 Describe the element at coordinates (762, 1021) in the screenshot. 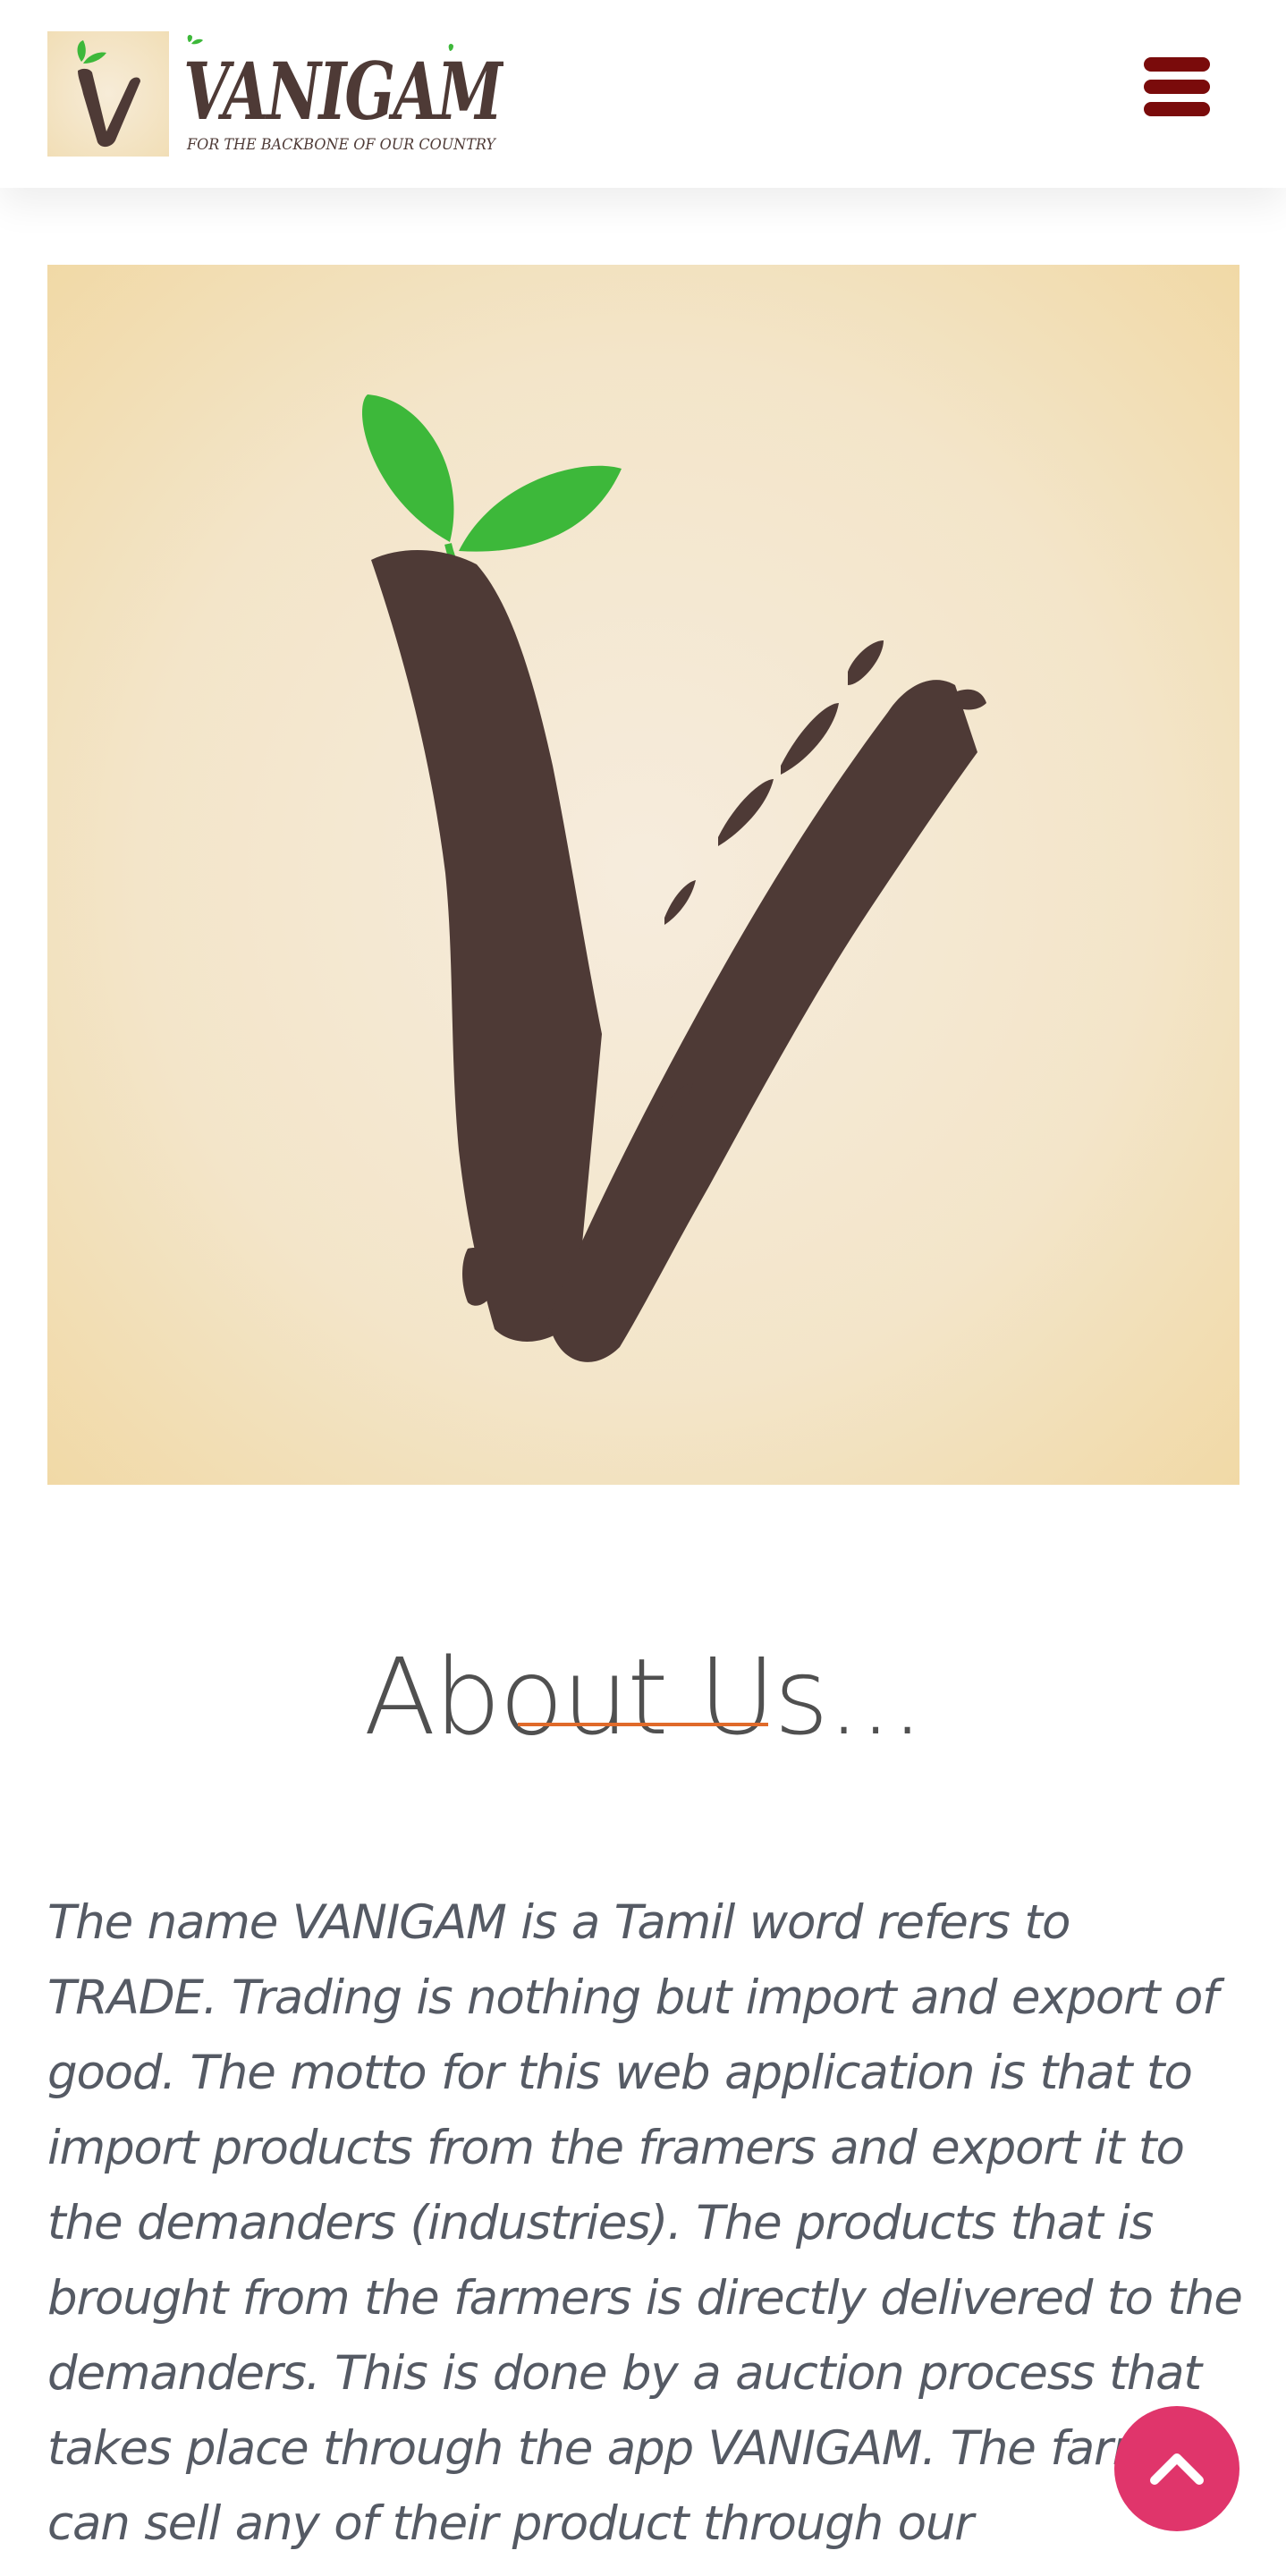

I see `v-right-stroke` at that location.